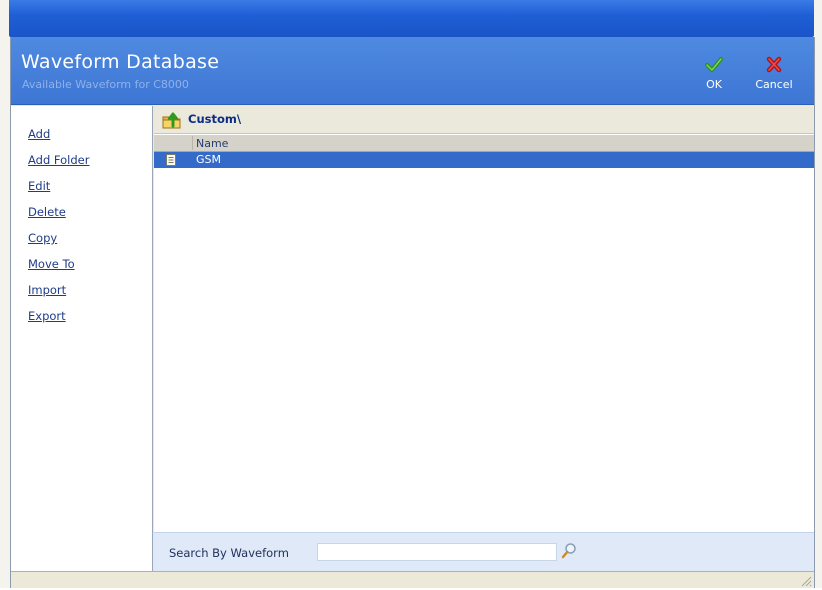 This screenshot has height=590, width=822. What do you see at coordinates (47, 212) in the screenshot?
I see `sidebar-item-delete: Delete` at bounding box center [47, 212].